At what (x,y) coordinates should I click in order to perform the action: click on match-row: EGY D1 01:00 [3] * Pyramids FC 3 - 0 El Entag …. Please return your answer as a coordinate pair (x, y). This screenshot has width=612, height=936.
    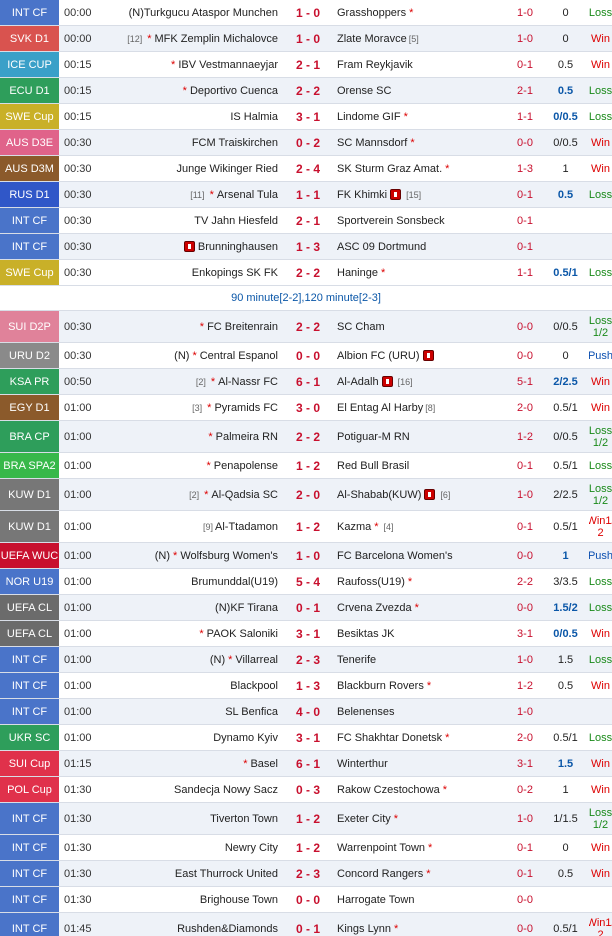
    Looking at the image, I should click on (306, 408).